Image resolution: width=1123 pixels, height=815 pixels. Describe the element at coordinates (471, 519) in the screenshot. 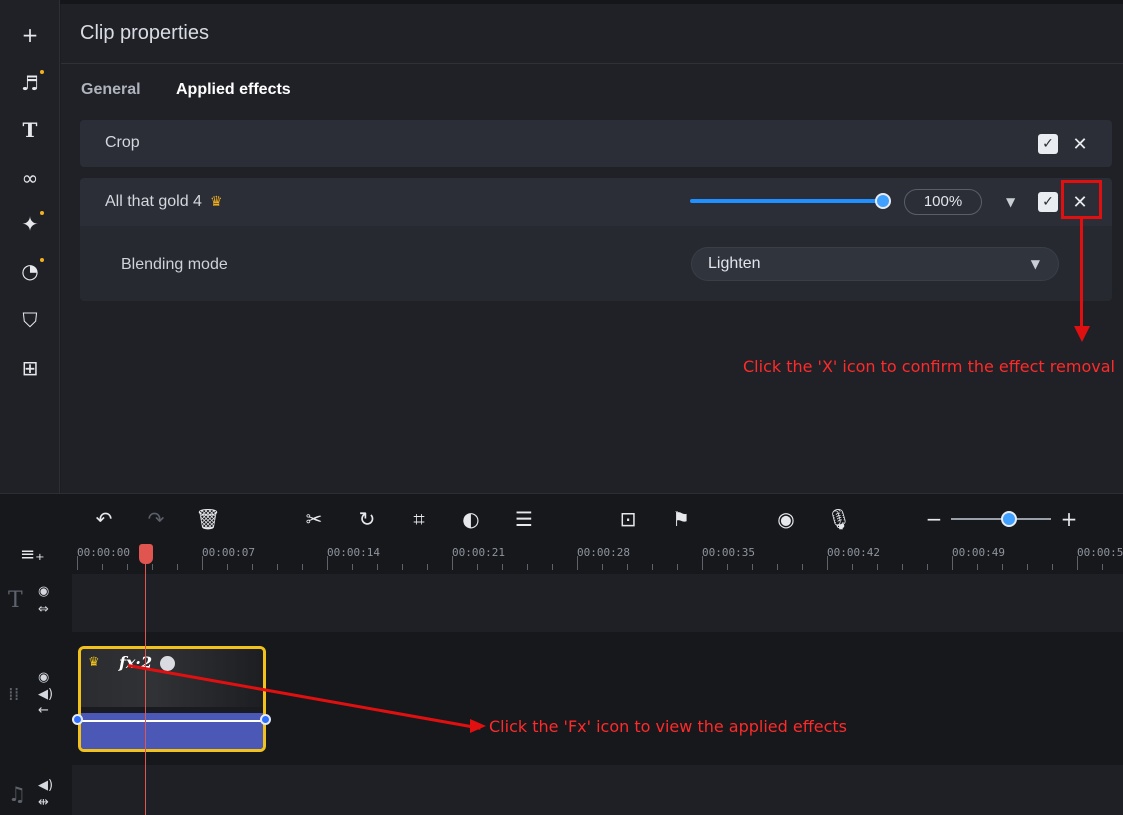

I see `color-adjust-icon: ◐` at that location.